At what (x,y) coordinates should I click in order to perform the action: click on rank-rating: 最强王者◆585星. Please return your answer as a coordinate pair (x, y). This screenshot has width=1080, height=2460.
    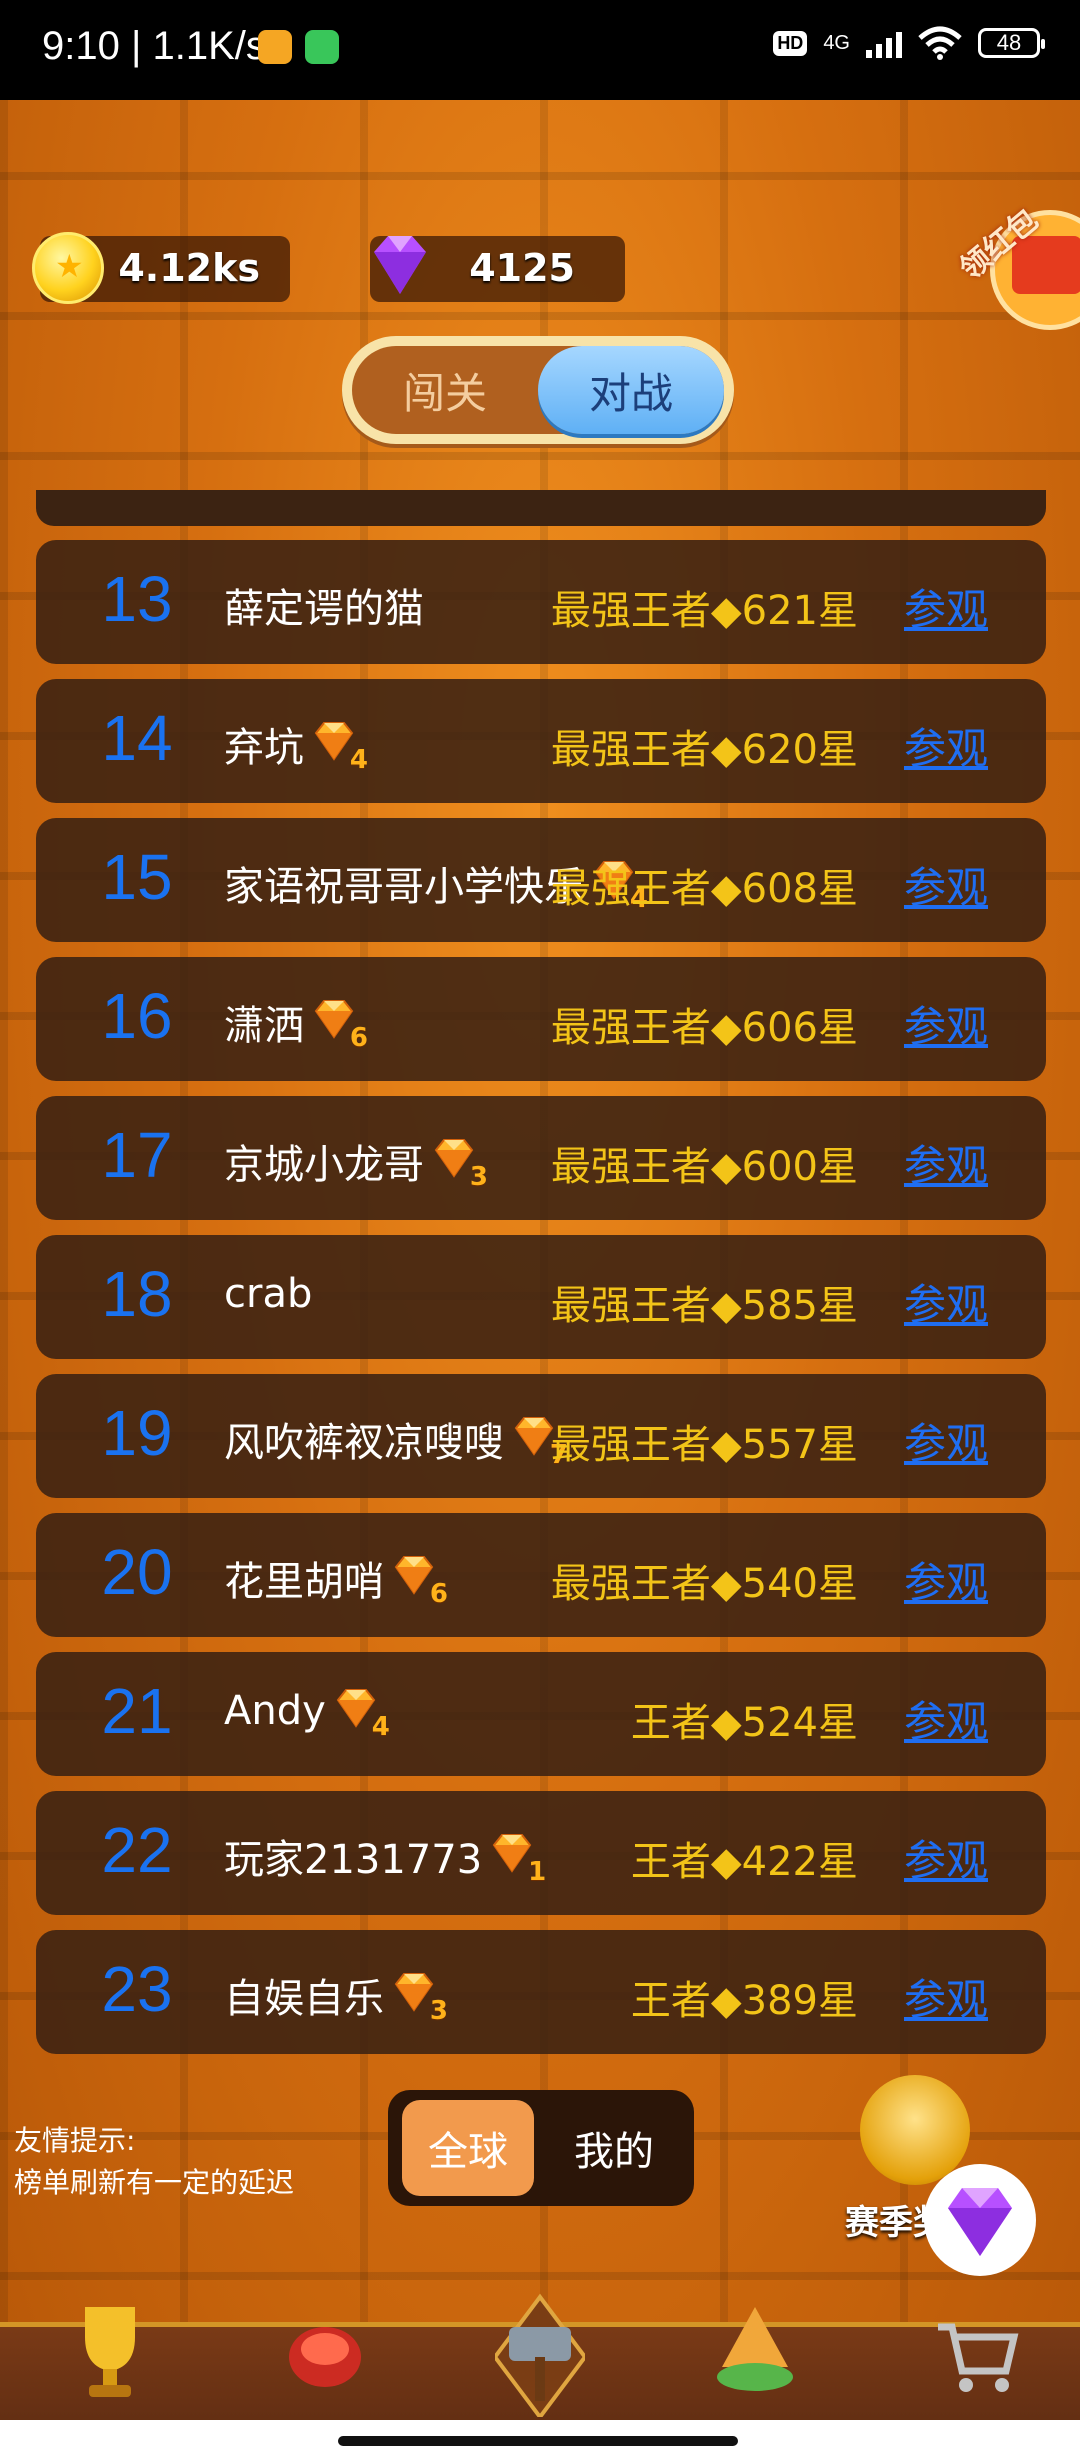
    Looking at the image, I should click on (704, 1306).